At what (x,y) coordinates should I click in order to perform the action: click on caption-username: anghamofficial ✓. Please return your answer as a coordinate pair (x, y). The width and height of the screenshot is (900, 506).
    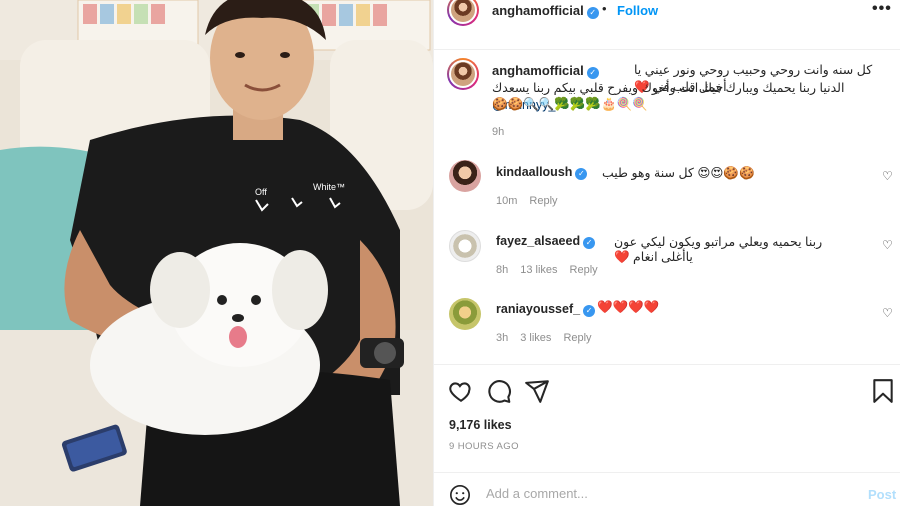
    Looking at the image, I should click on (545, 71).